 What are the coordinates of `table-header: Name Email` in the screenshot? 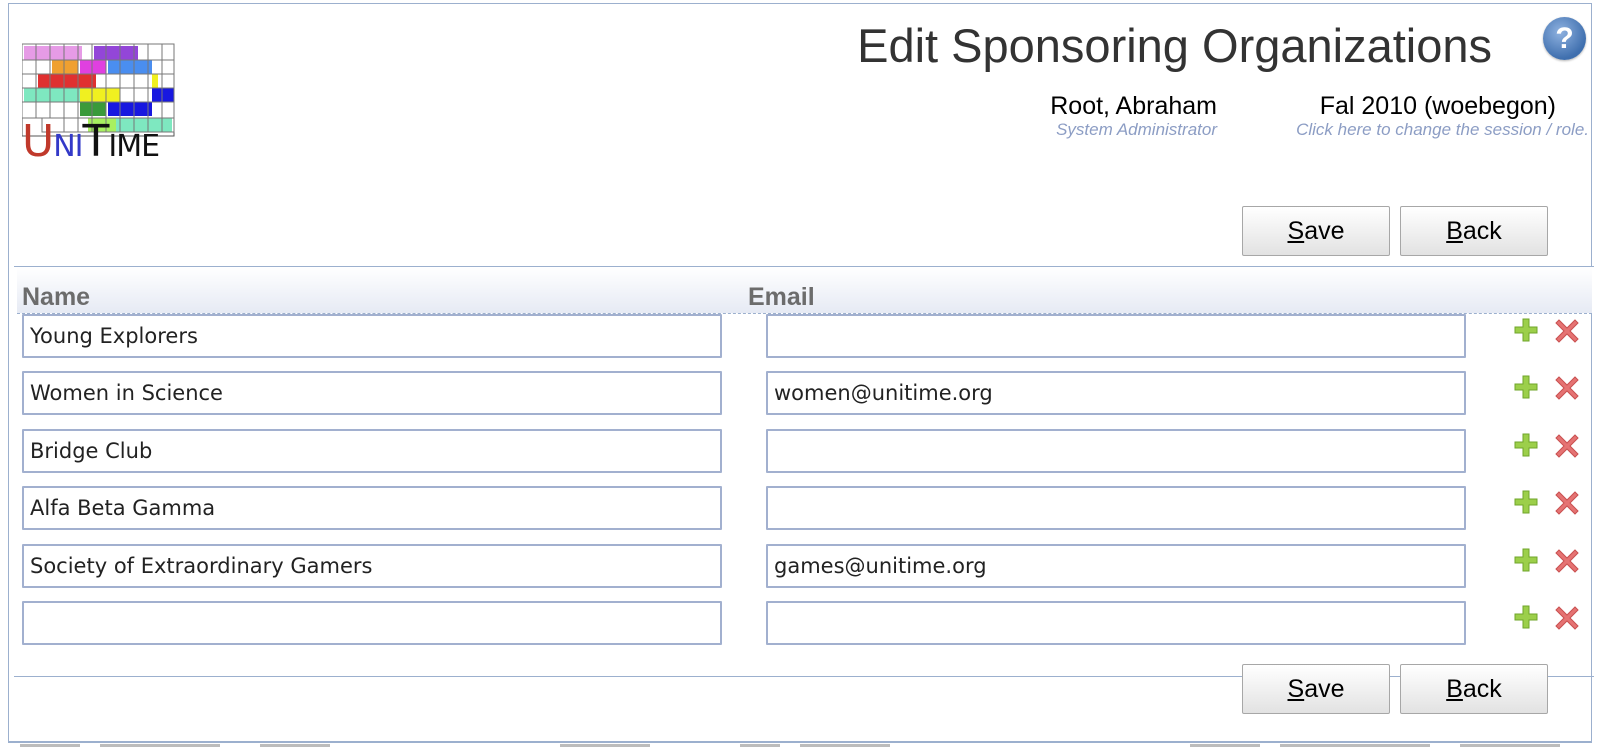 It's located at (804, 290).